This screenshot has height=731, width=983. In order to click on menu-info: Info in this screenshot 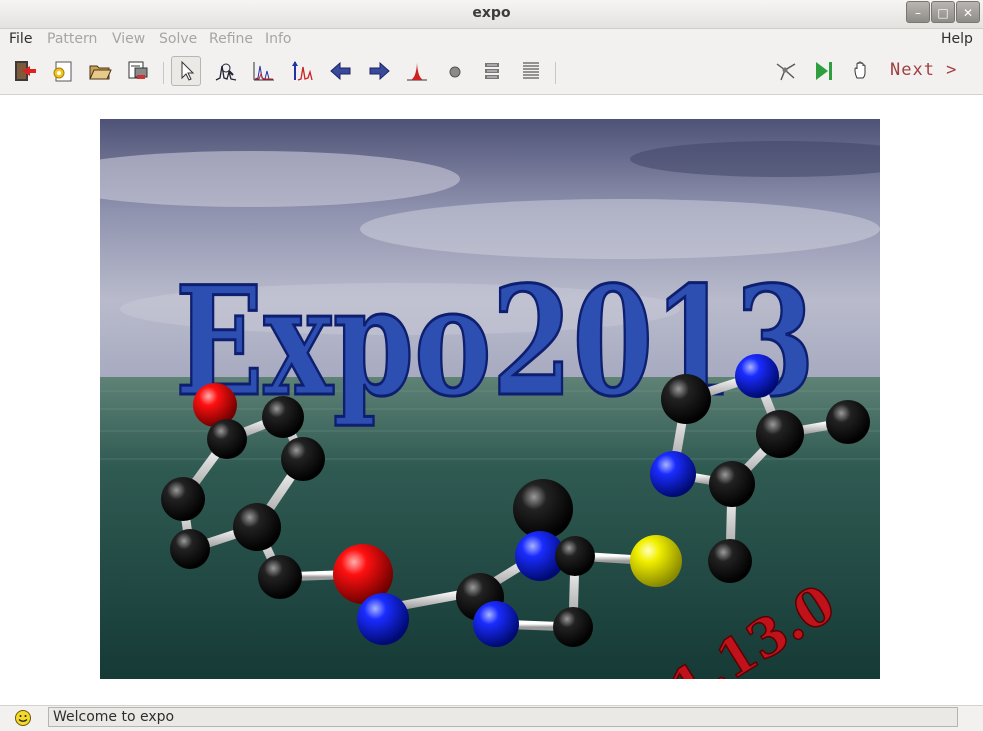, I will do `click(278, 39)`.